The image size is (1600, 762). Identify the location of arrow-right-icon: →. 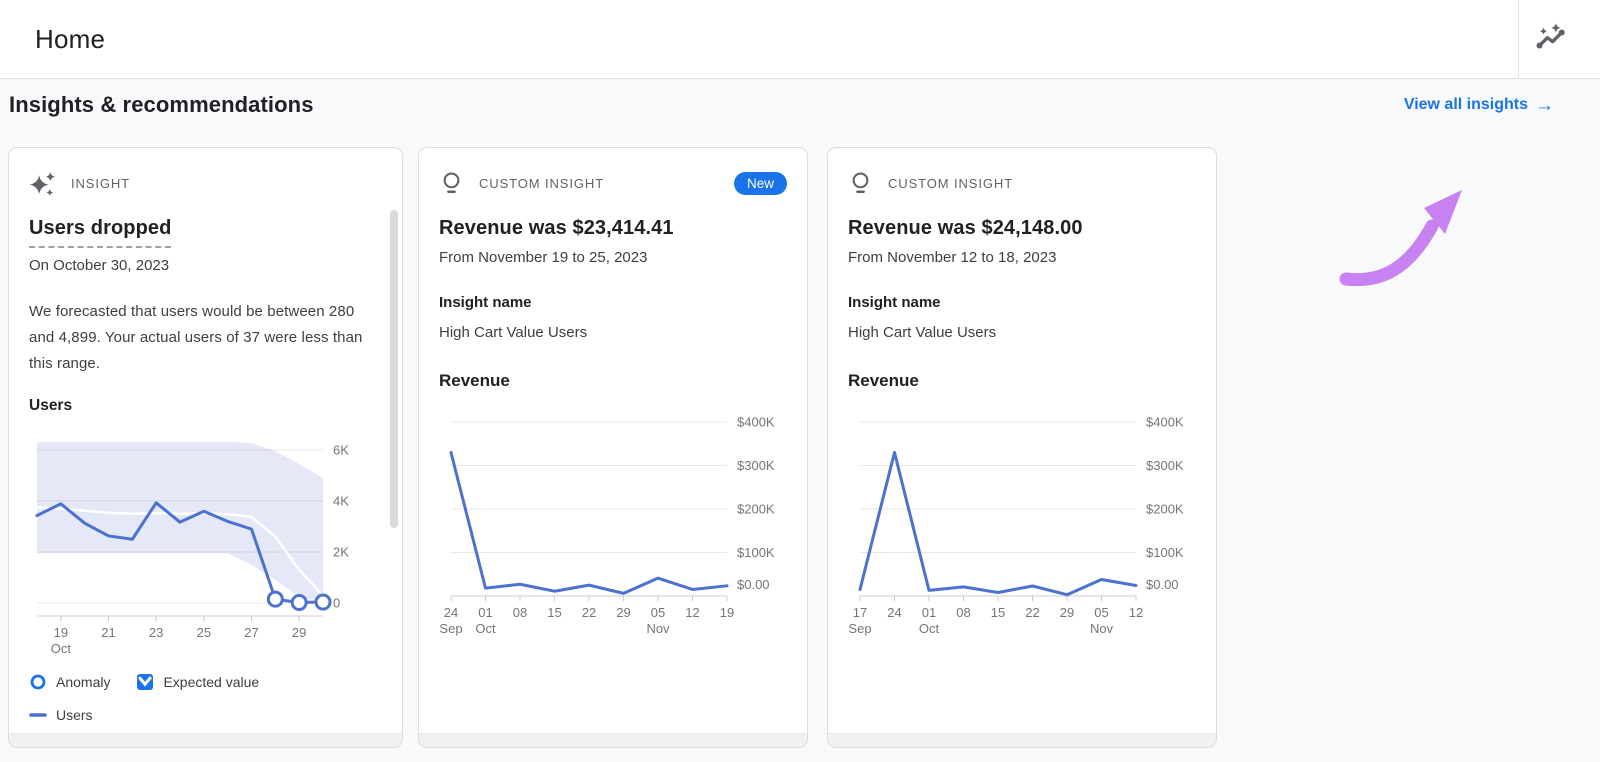
(1544, 105).